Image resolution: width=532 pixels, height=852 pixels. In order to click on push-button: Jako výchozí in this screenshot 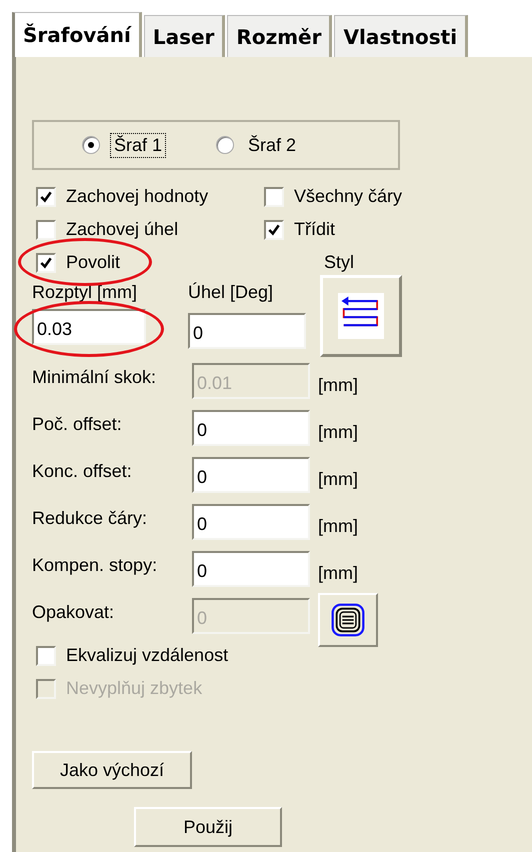, I will do `click(112, 770)`.